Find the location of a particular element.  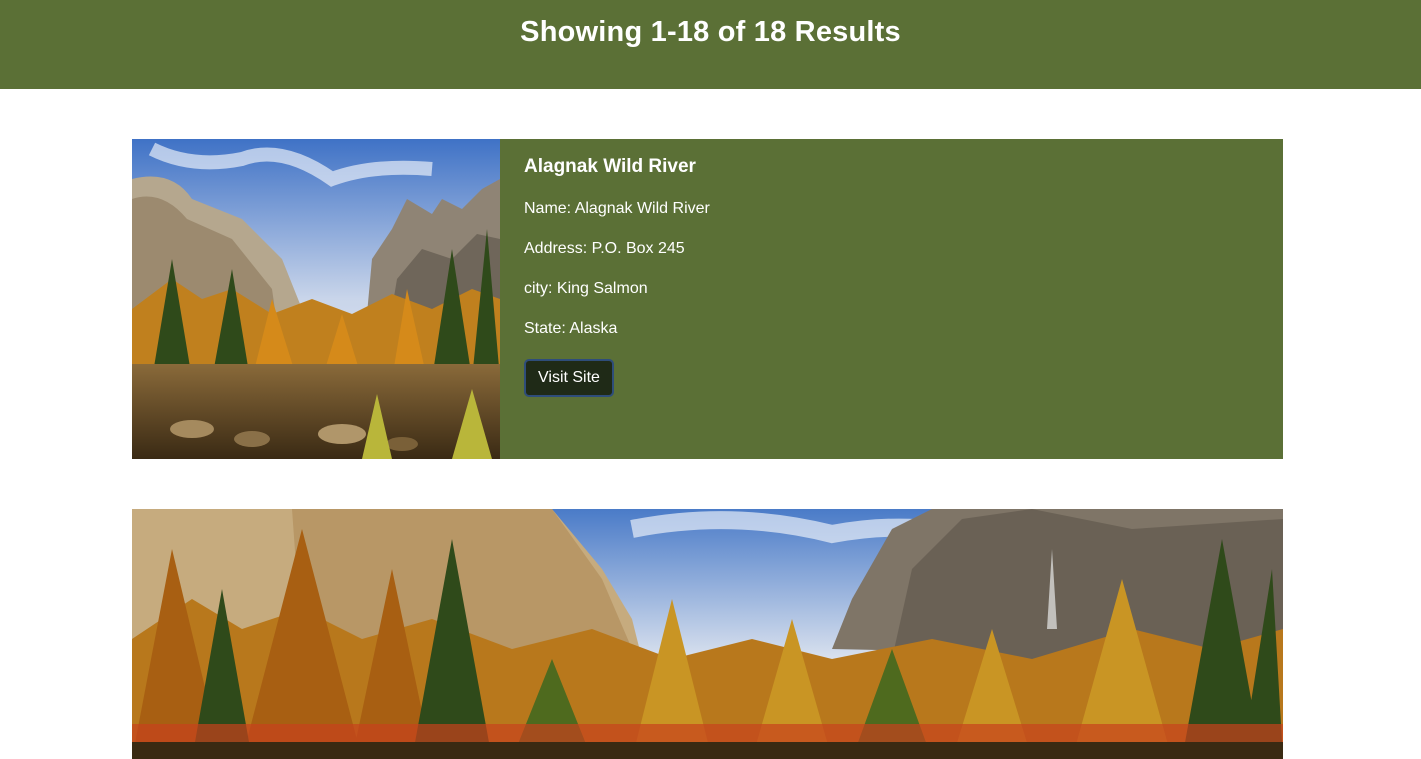

park-city: city: King Salmon is located at coordinates (586, 288).